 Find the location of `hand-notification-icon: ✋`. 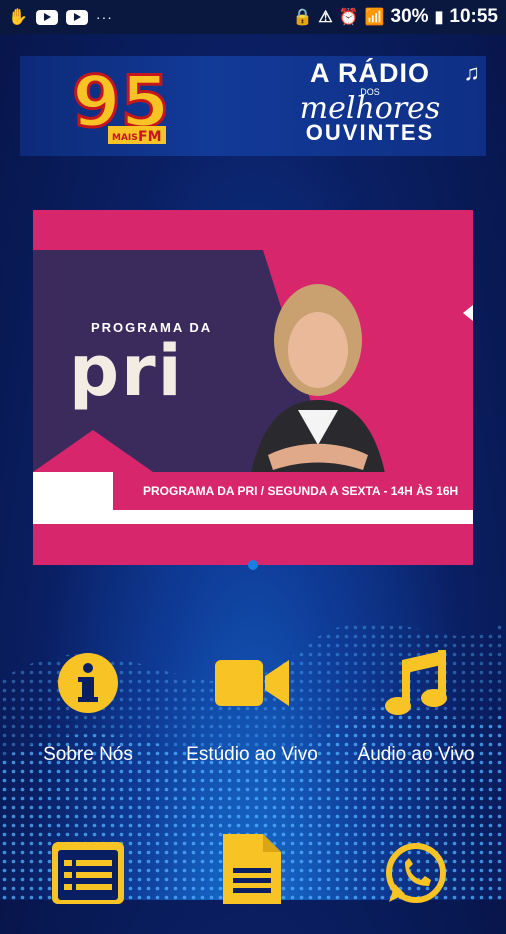

hand-notification-icon: ✋ is located at coordinates (18, 17).